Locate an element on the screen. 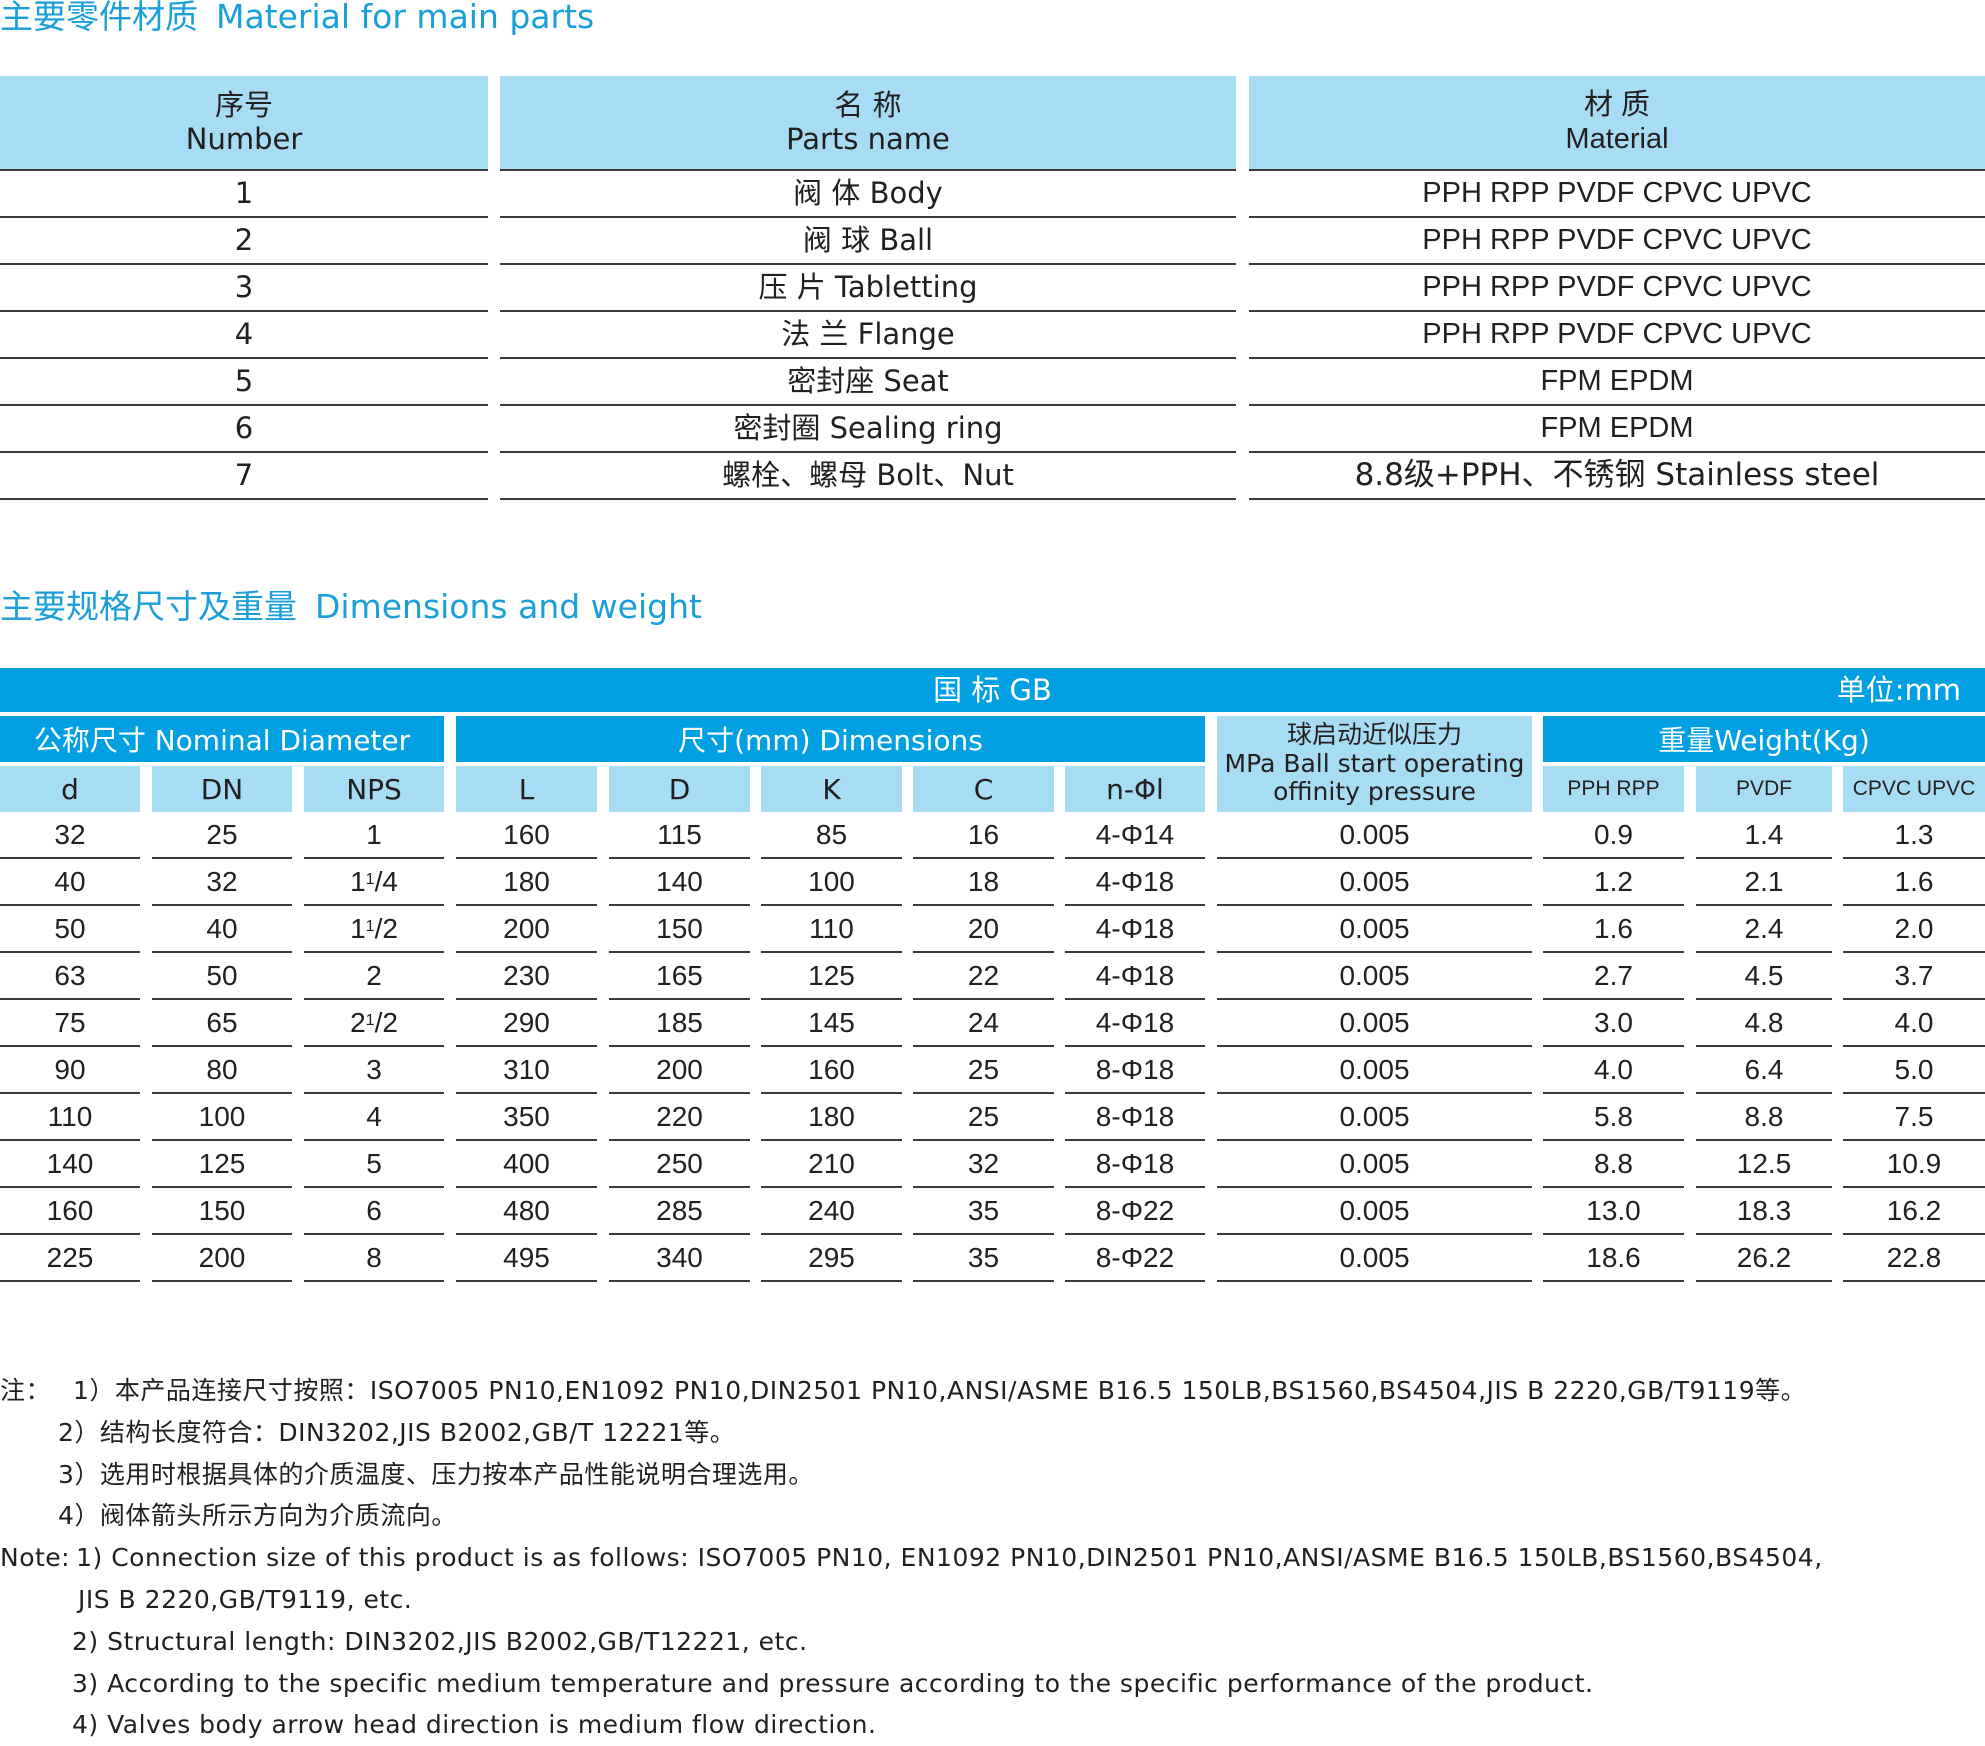 This screenshot has height=1746, width=1985. nps-whole: 3 is located at coordinates (374, 1069).